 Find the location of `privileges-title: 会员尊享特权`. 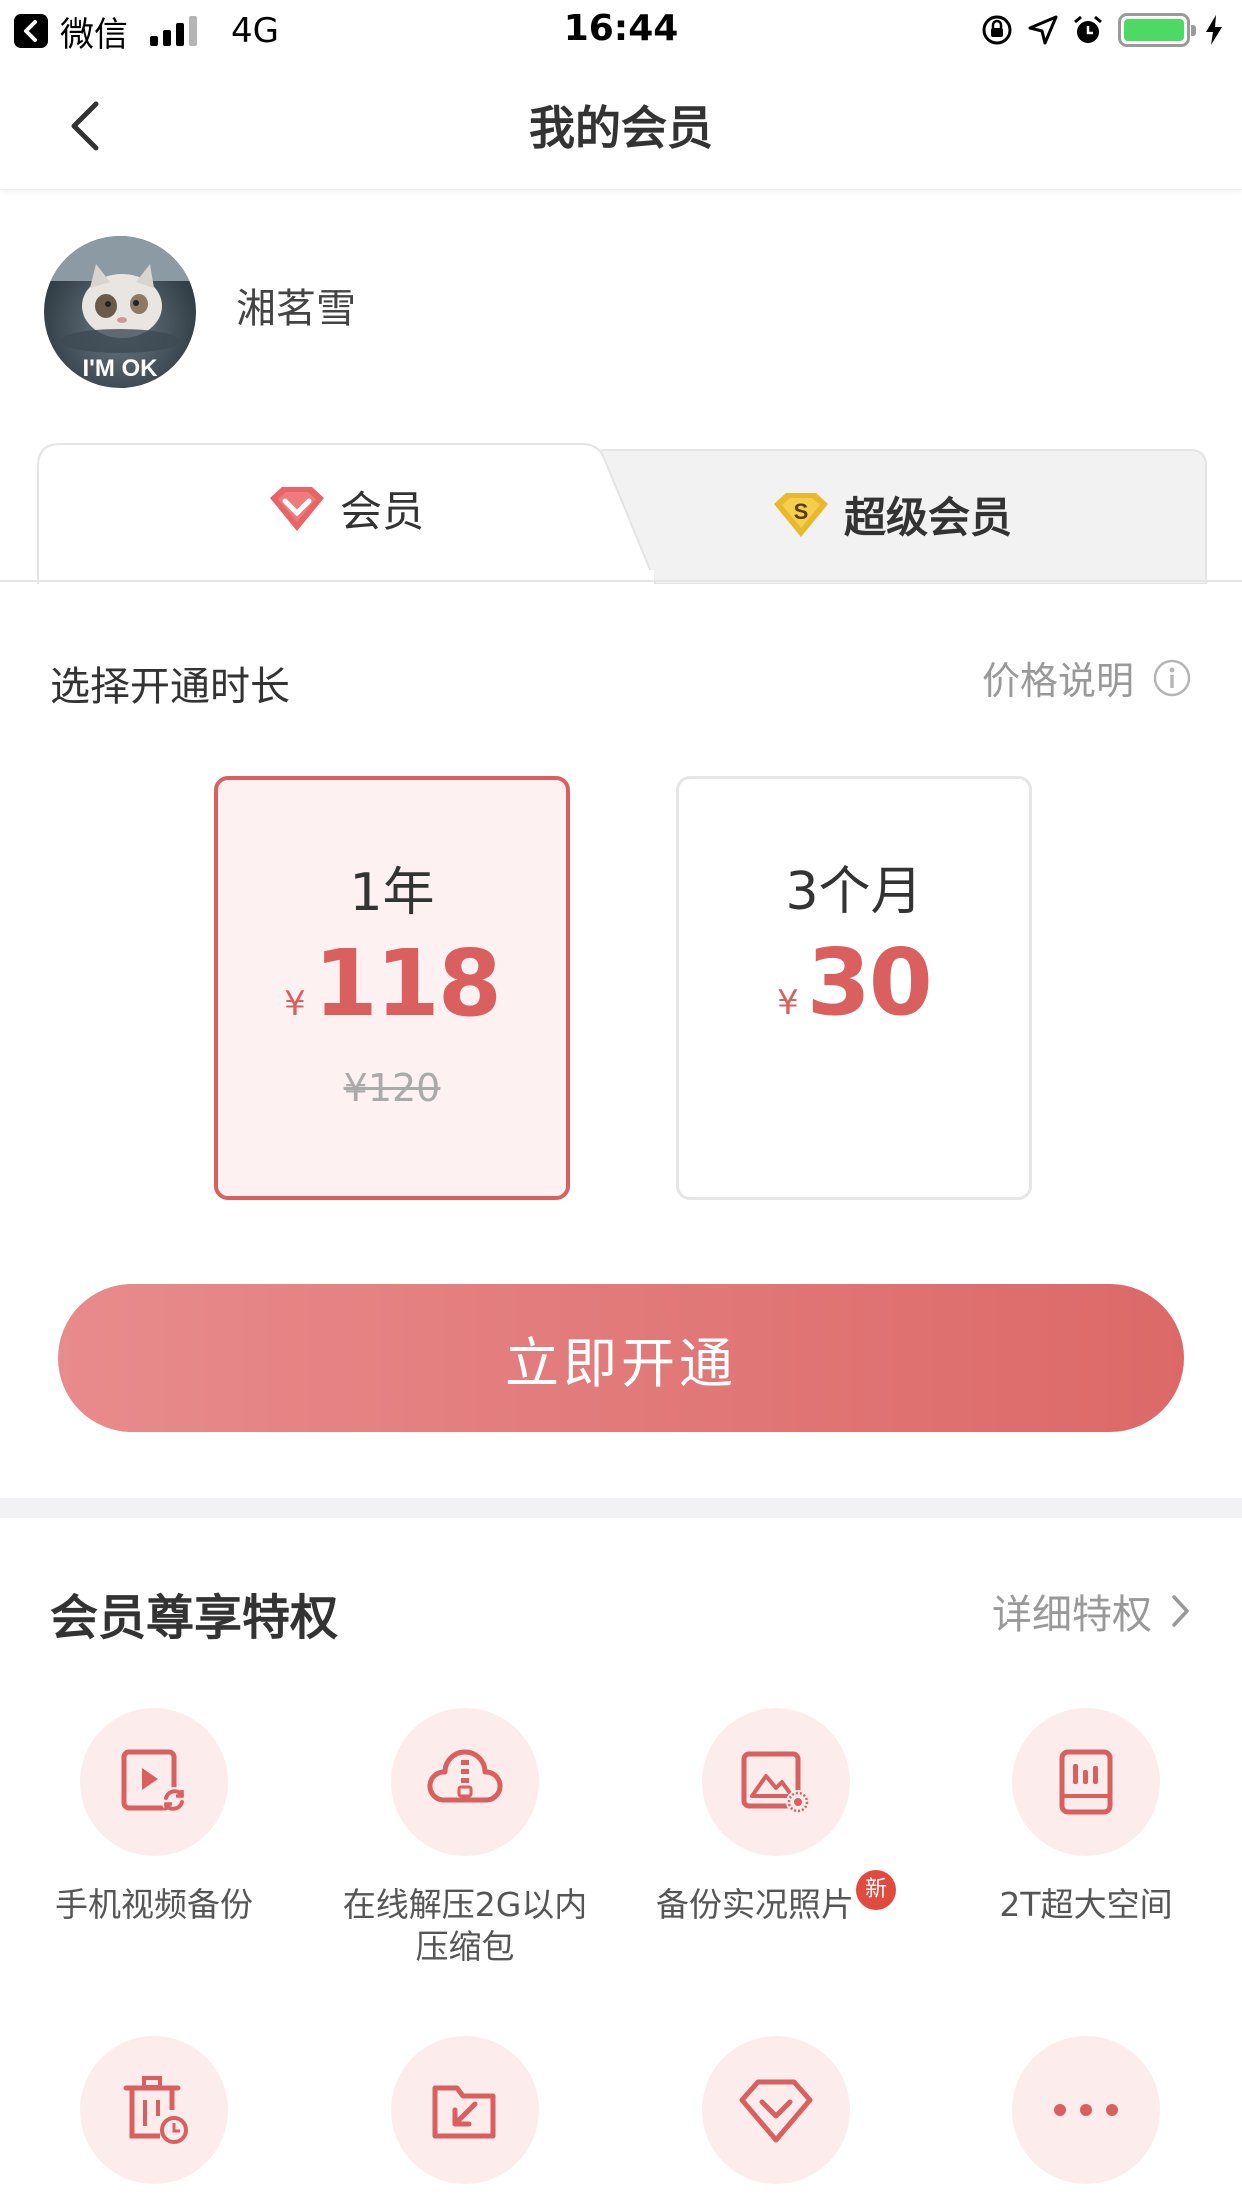

privileges-title: 会员尊享特权 is located at coordinates (194, 1618).